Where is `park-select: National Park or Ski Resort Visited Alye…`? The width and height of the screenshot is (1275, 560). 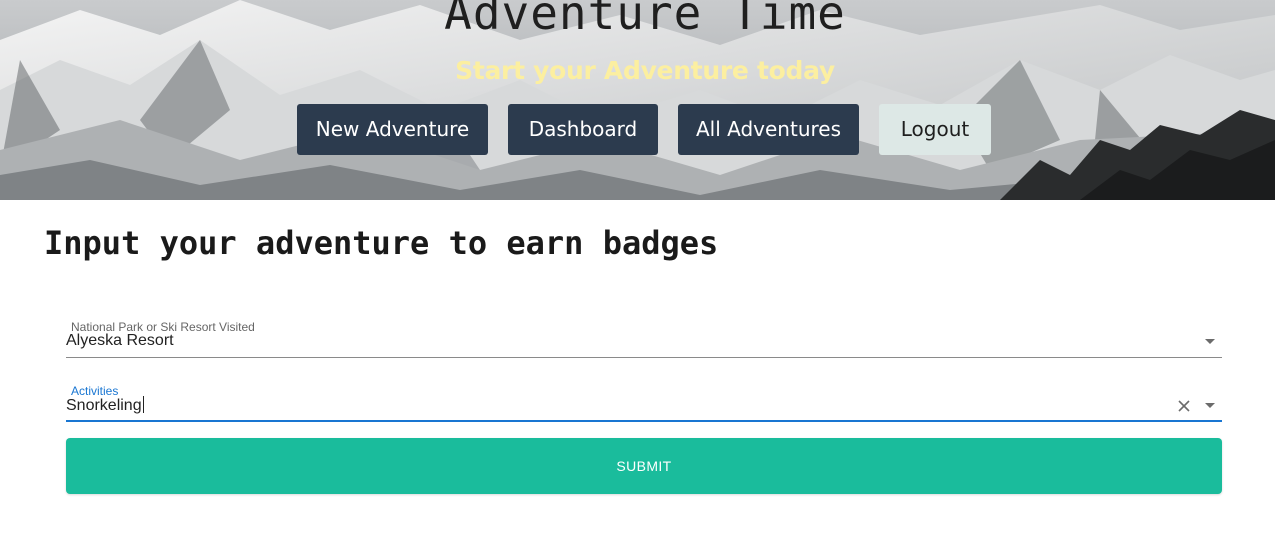 park-select: National Park or Ski Resort Visited Alye… is located at coordinates (644, 336).